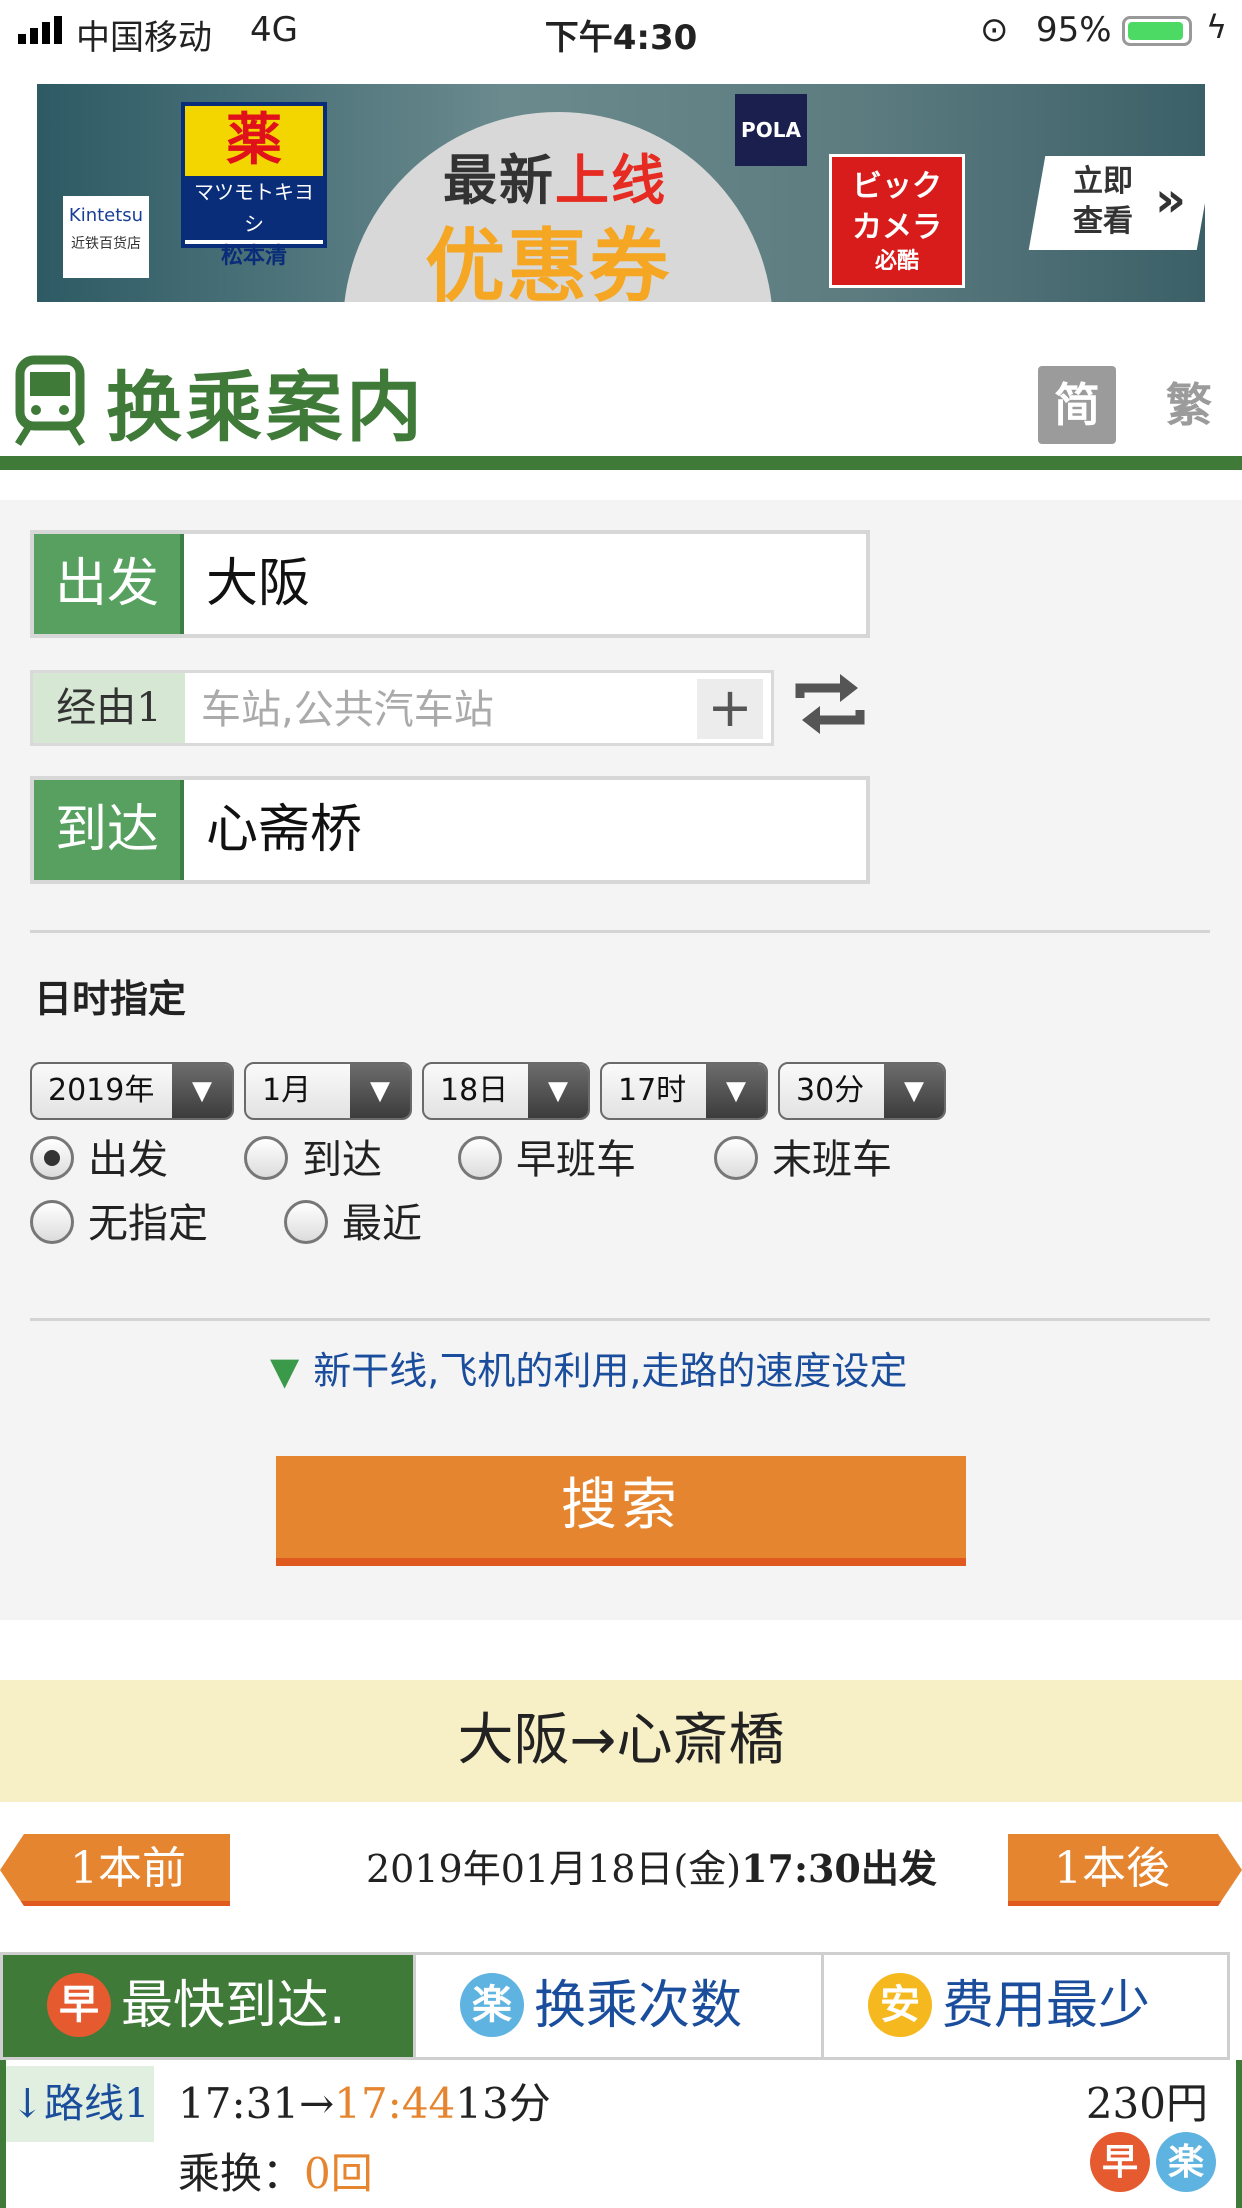 Image resolution: width=1242 pixels, height=2208 pixels. What do you see at coordinates (621, 32) in the screenshot?
I see `status-bar: 中国移动 4G 下午4:30 ⊙ 95% ϟ` at bounding box center [621, 32].